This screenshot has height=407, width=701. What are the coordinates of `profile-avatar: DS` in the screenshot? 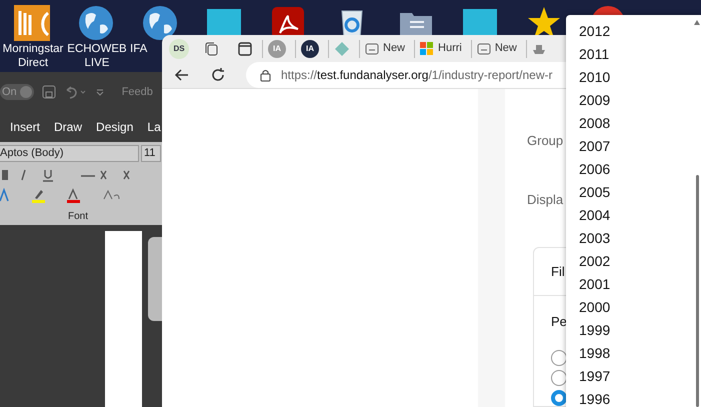 It's located at (179, 48).